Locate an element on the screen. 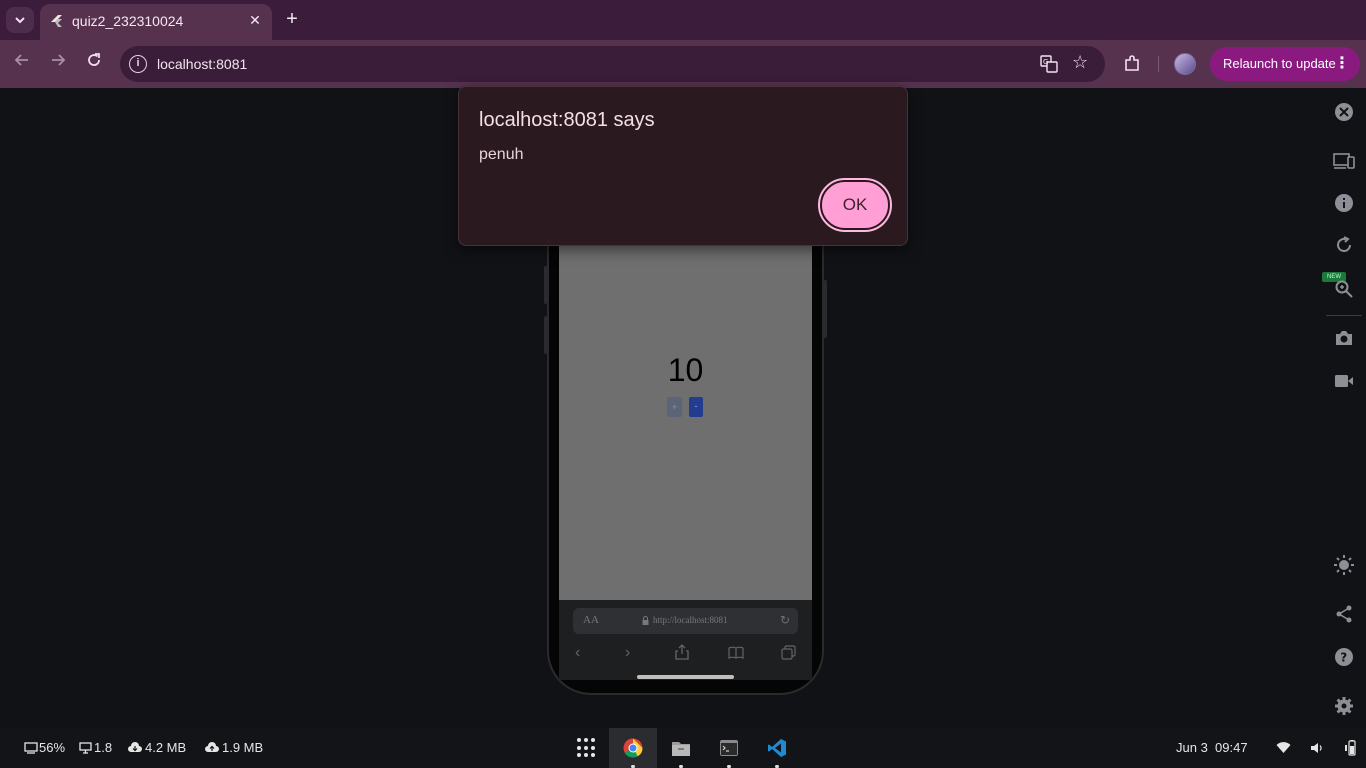 This screenshot has height=768, width=1366. safari-reload-icon: ↻ is located at coordinates (785, 620).